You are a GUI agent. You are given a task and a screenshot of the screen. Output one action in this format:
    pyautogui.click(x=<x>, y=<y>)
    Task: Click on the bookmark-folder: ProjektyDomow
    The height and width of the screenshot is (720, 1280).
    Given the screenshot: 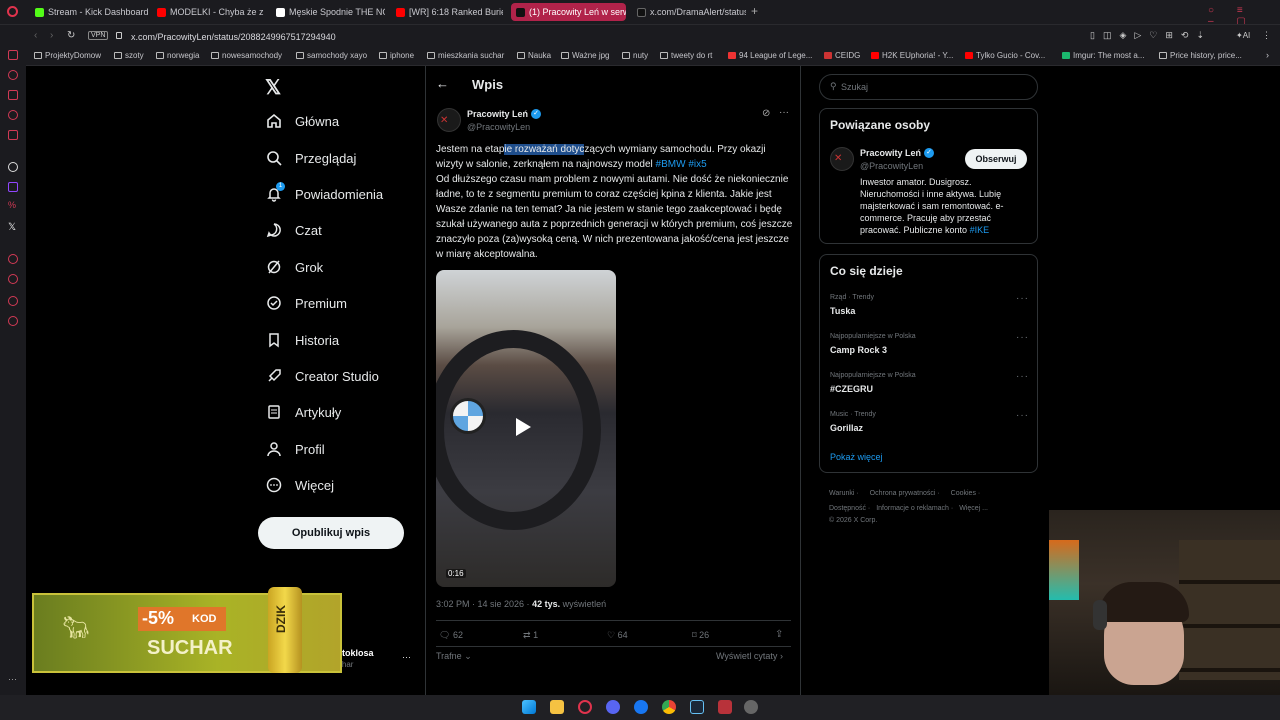 What is the action you would take?
    pyautogui.click(x=67, y=55)
    